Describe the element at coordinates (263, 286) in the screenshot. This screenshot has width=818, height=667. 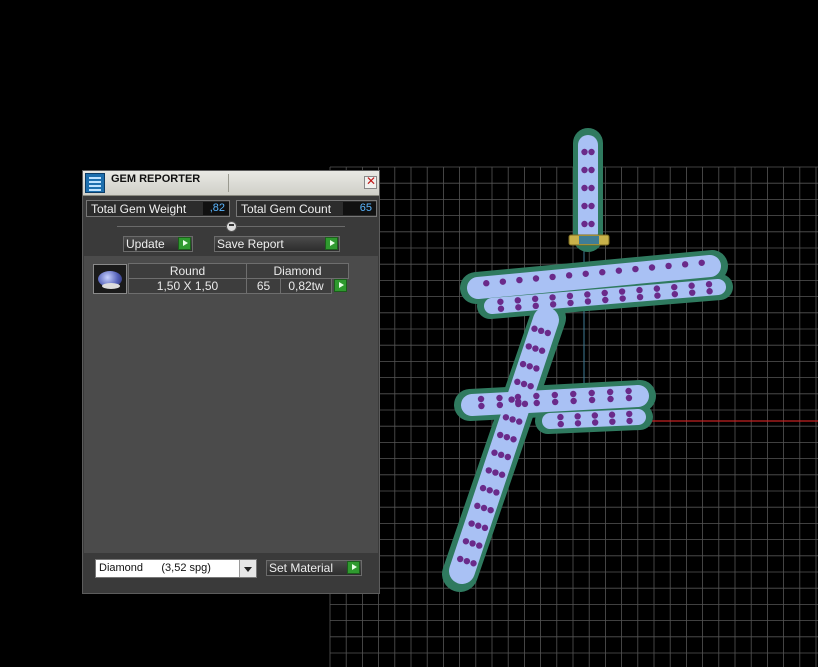
I see `gem-count: 65` at that location.